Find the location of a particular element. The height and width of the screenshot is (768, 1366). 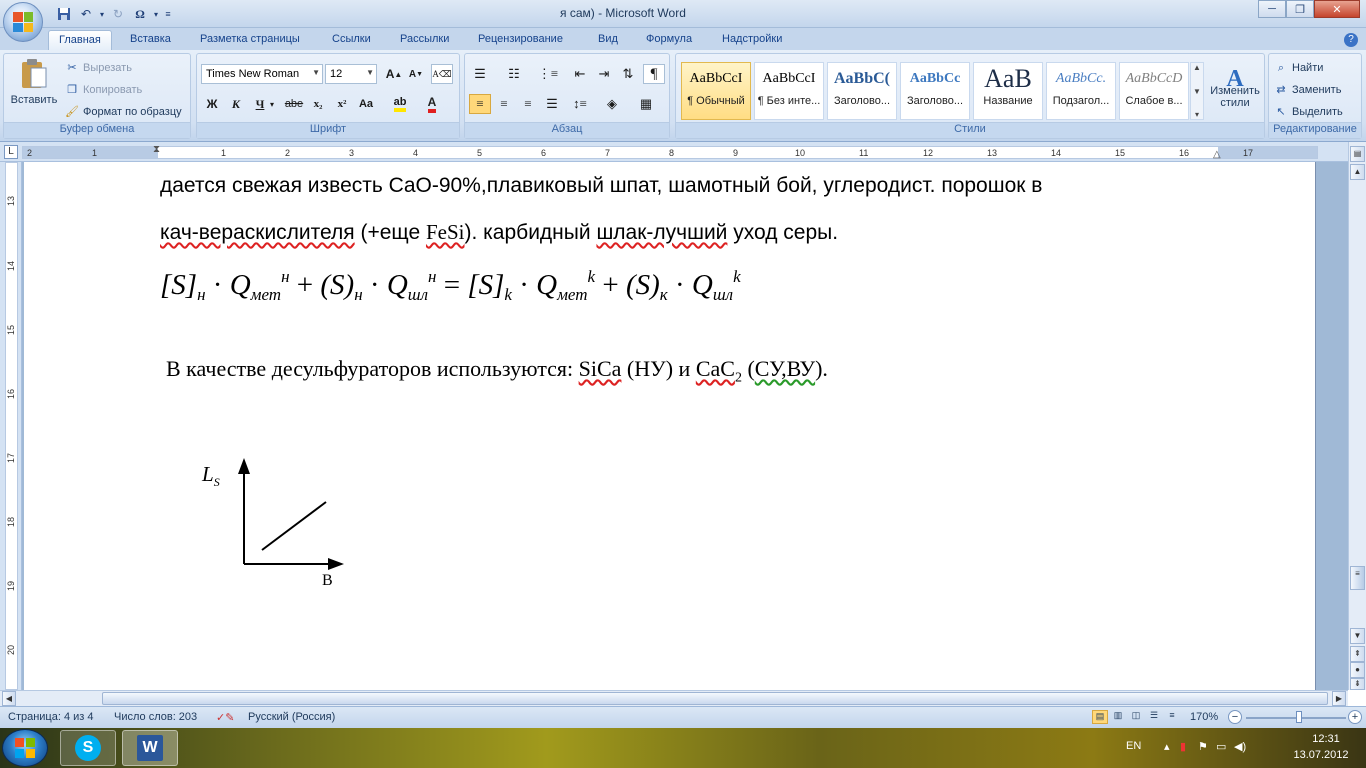

undo-dropdown-icon: ▾ is located at coordinates (102, 14).